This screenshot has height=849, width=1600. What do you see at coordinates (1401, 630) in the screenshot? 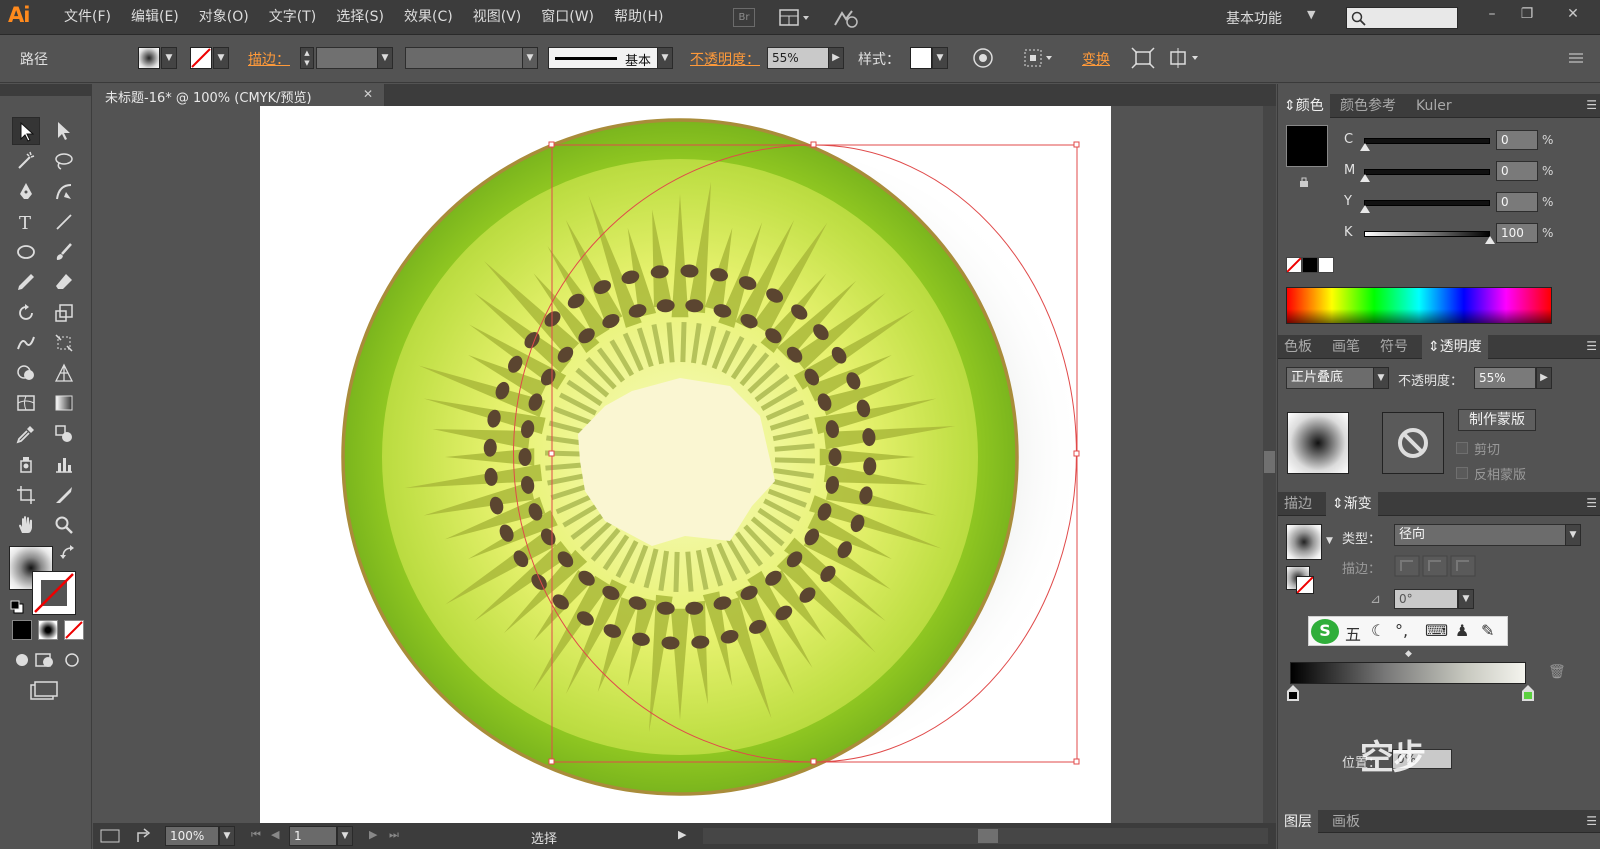
I see `punctuation-icon: °,` at bounding box center [1401, 630].